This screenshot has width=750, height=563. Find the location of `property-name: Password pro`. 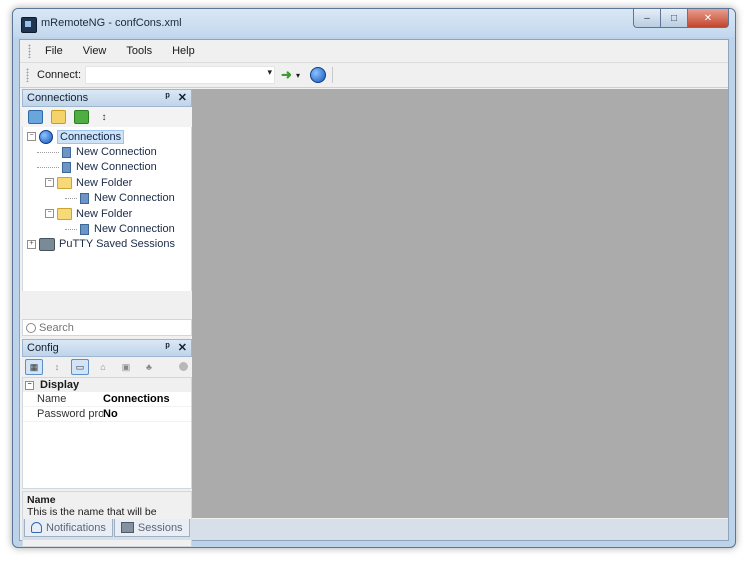

property-name: Password pro is located at coordinates (70, 414).